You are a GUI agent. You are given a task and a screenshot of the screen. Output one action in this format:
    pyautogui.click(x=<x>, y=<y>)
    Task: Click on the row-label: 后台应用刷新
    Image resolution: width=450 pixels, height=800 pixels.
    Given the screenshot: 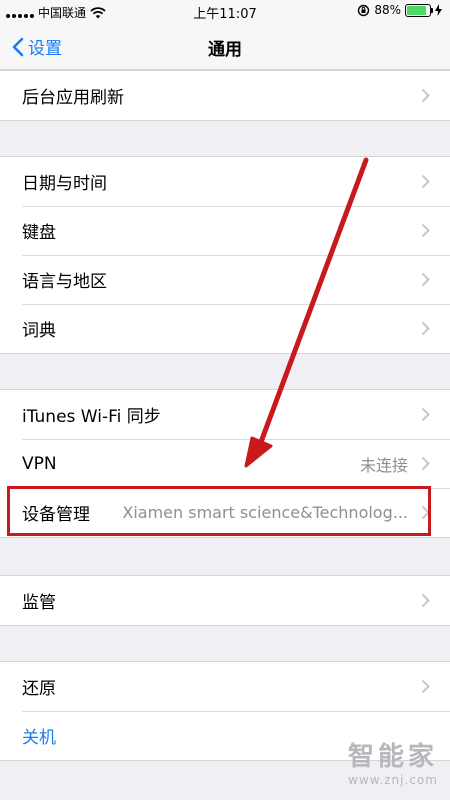 What is the action you would take?
    pyautogui.click(x=73, y=98)
    